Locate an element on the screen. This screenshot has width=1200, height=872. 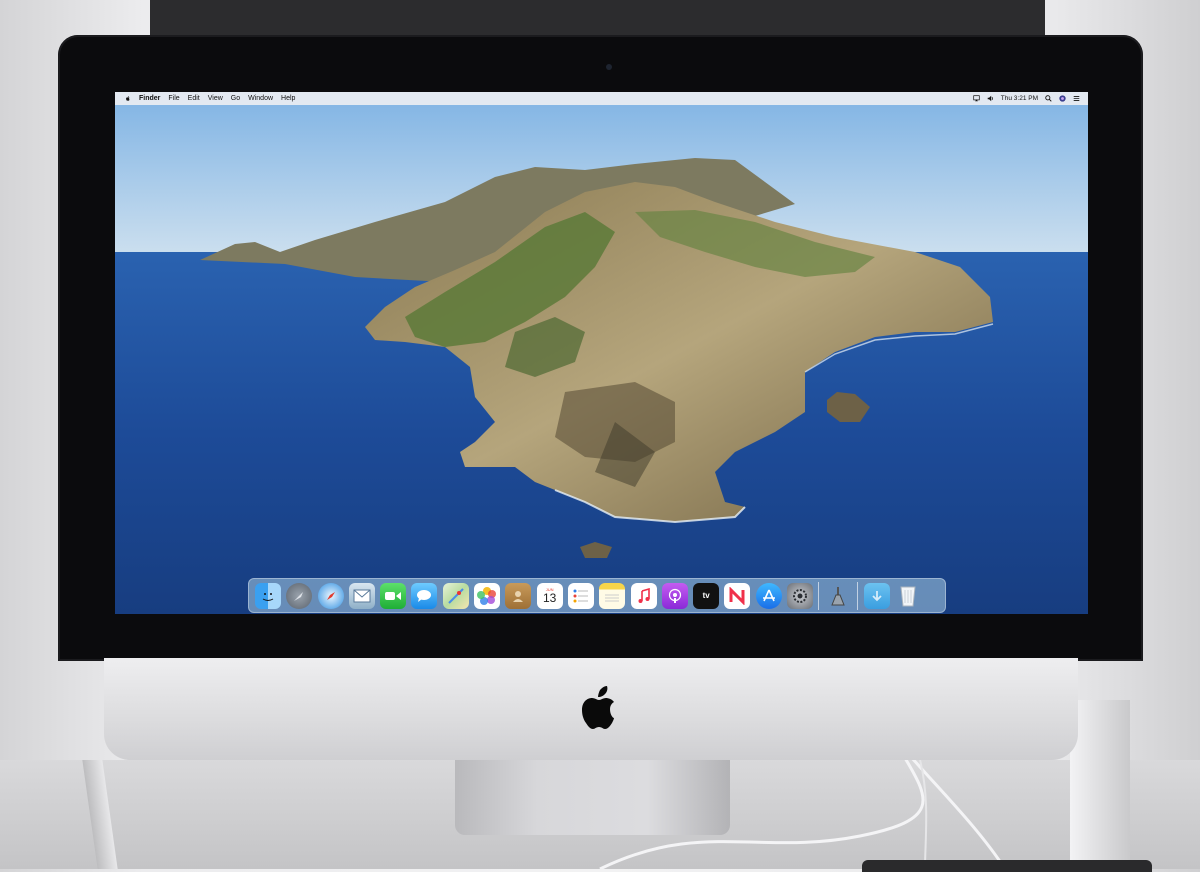
news-icon is located at coordinates (737, 595).